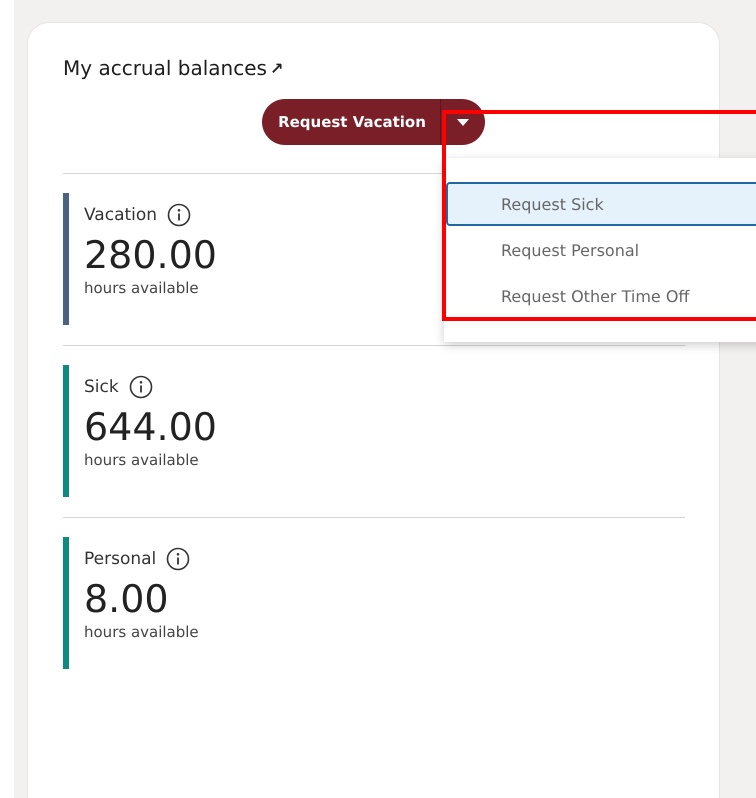 Image resolution: width=756 pixels, height=798 pixels. I want to click on menu-item: Request Sick, so click(601, 204).